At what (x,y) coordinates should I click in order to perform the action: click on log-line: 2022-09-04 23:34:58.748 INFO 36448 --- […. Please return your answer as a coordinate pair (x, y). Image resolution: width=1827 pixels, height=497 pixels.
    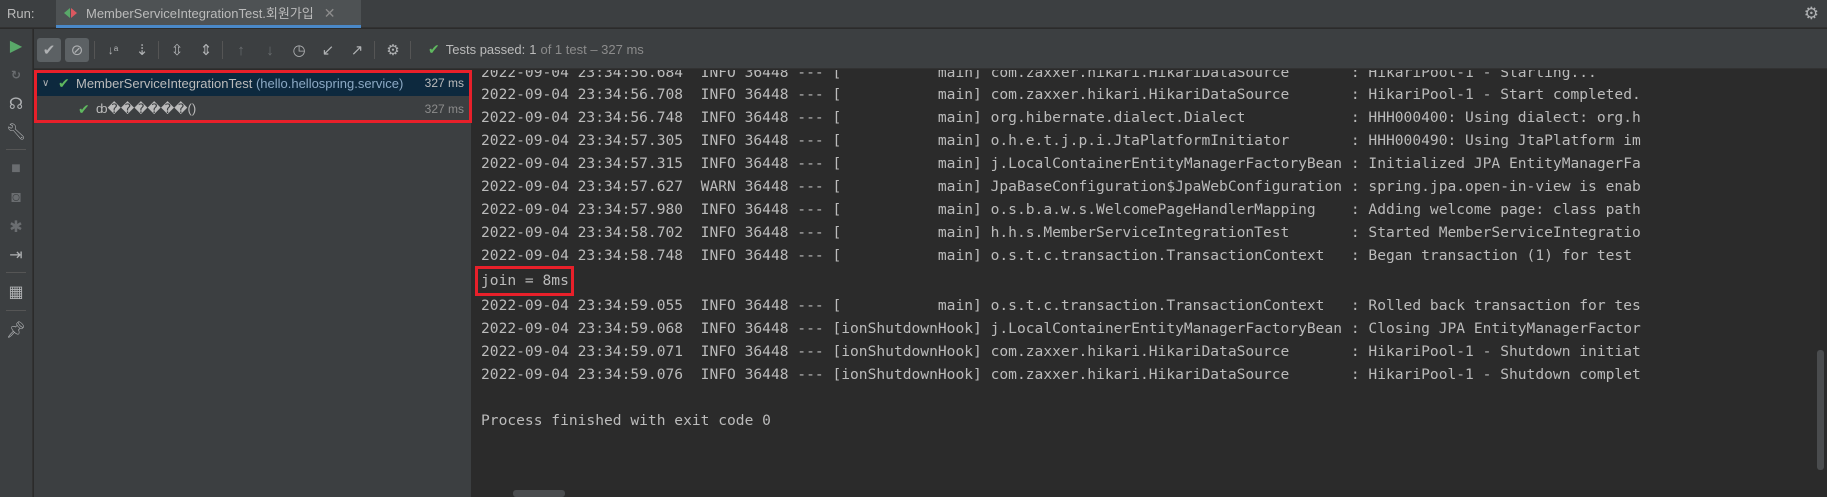
    Looking at the image, I should click on (1056, 255).